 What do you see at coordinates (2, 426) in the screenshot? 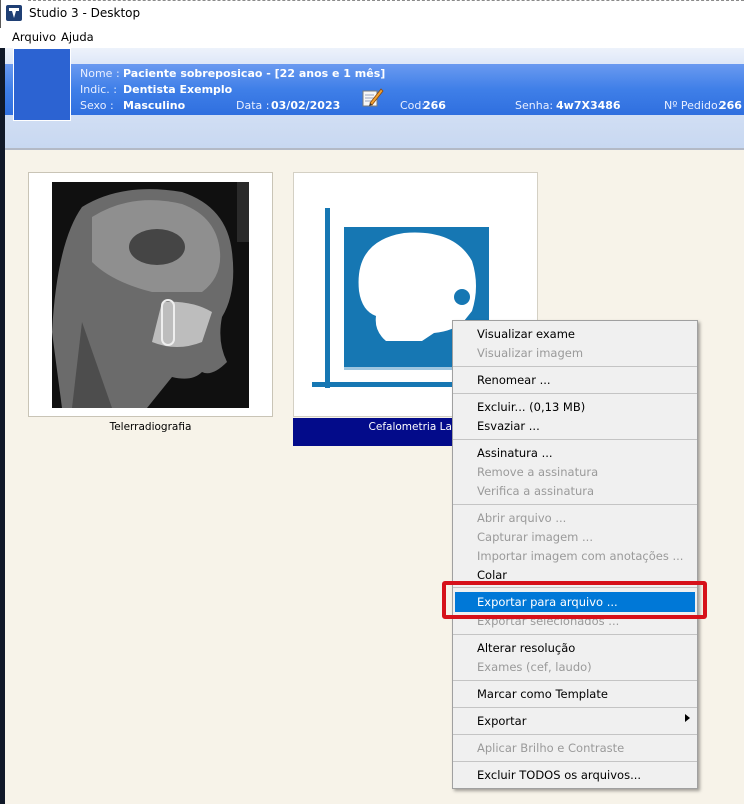
I see `window-left-edge` at bounding box center [2, 426].